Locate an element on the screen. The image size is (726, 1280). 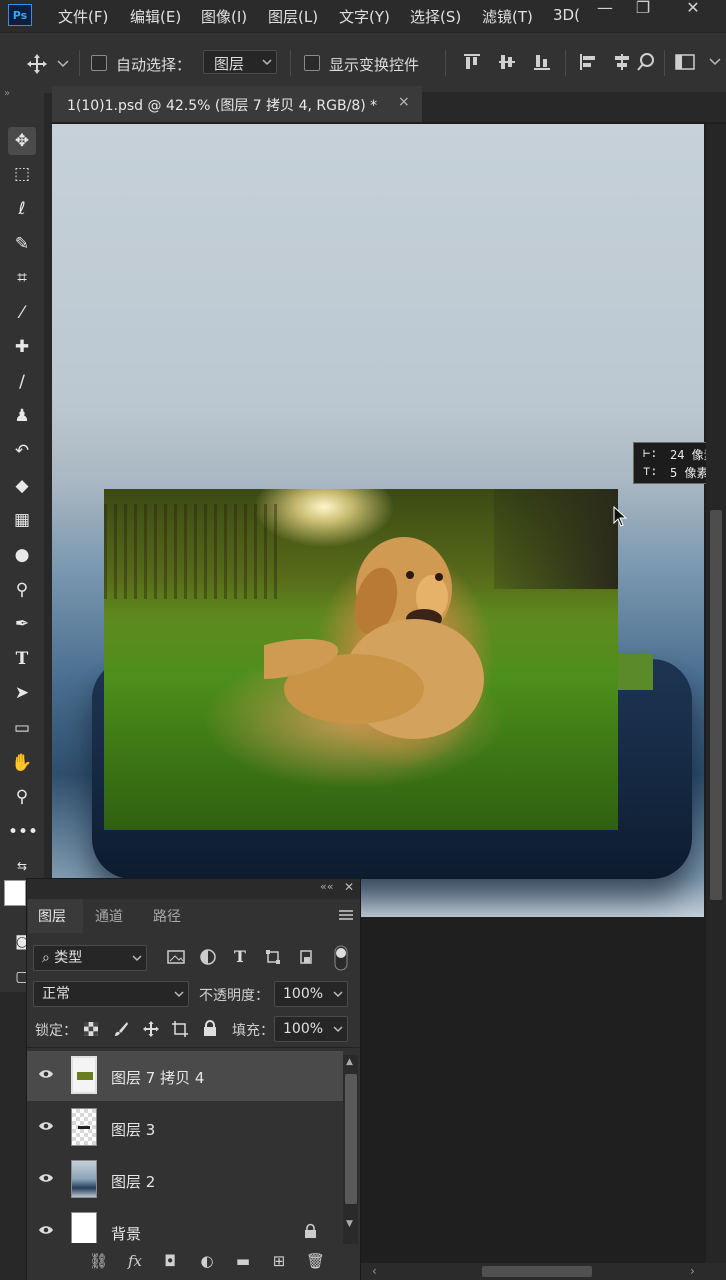
crop-icon: ⌗ is located at coordinates (22, 278).